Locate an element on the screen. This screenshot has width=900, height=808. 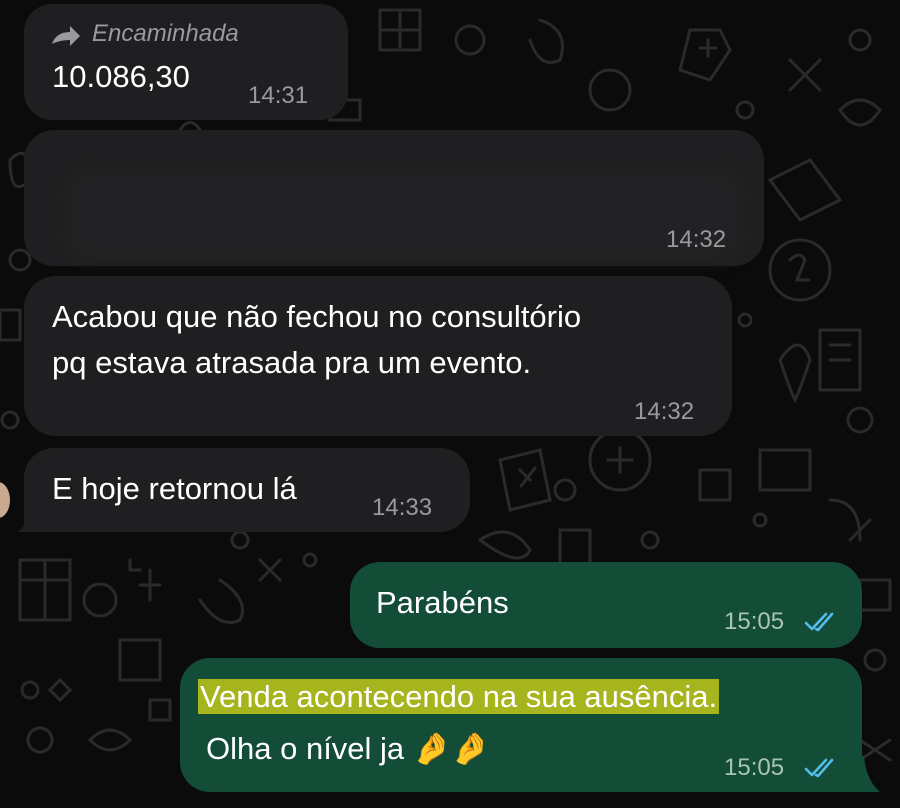
text-highlight: Venda acontecendo na sua ausência. is located at coordinates (459, 696).